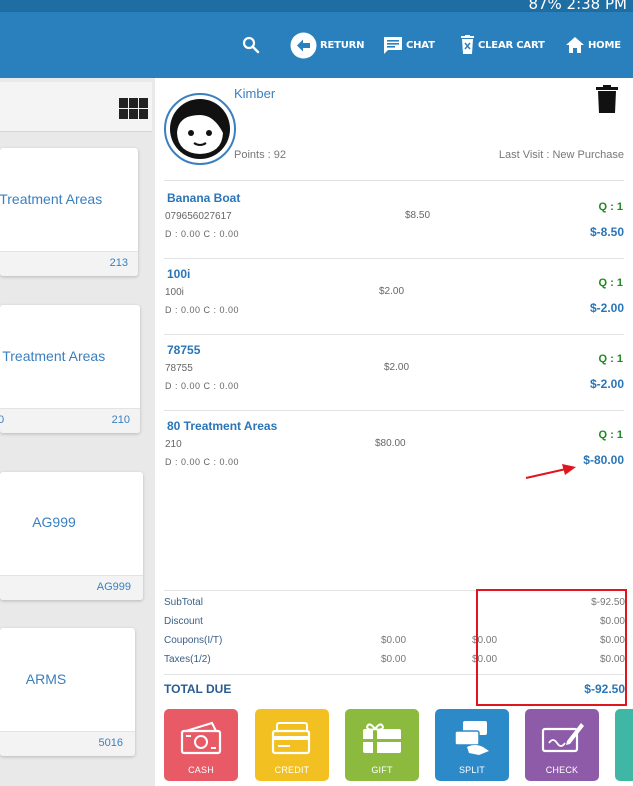  I want to click on clear-cart-label: CLEAR CART, so click(511, 45).